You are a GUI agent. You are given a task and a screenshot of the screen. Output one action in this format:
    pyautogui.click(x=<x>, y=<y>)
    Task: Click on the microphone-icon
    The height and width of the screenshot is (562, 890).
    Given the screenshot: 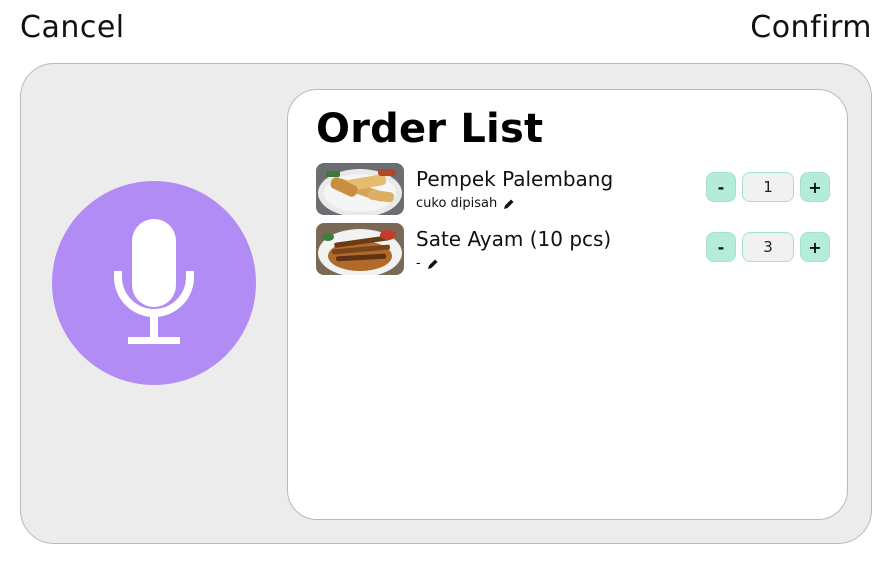 What is the action you would take?
    pyautogui.click(x=154, y=281)
    